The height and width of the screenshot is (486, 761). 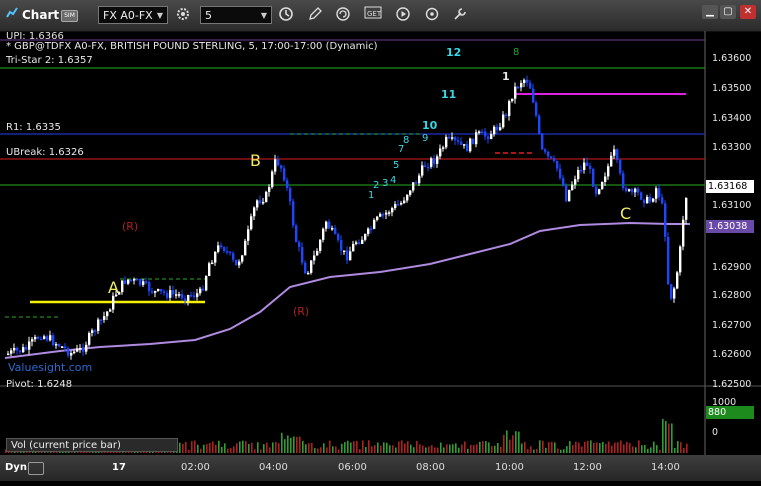 I want to click on time-label: 02:00, so click(x=195, y=467).